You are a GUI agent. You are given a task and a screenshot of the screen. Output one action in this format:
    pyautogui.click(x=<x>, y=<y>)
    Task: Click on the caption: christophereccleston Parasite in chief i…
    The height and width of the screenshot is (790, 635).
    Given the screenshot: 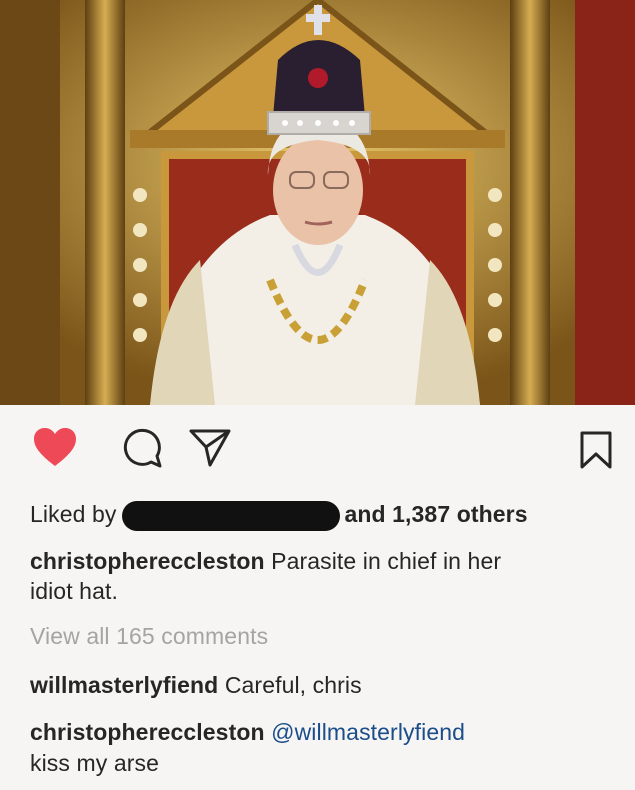 What is the action you would take?
    pyautogui.click(x=265, y=561)
    